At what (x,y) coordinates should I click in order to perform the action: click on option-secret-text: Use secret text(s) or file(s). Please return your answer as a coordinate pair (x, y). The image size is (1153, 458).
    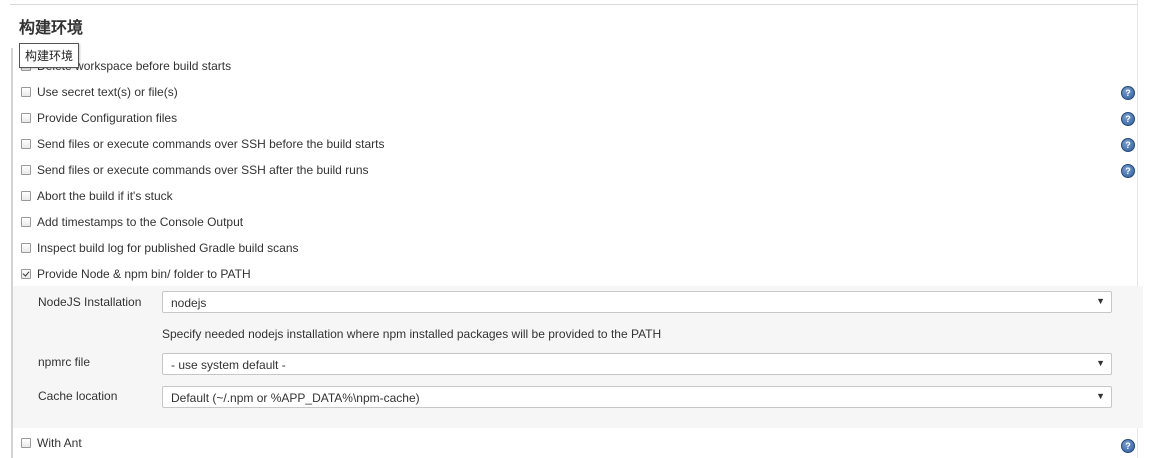
    Looking at the image, I should click on (99, 92).